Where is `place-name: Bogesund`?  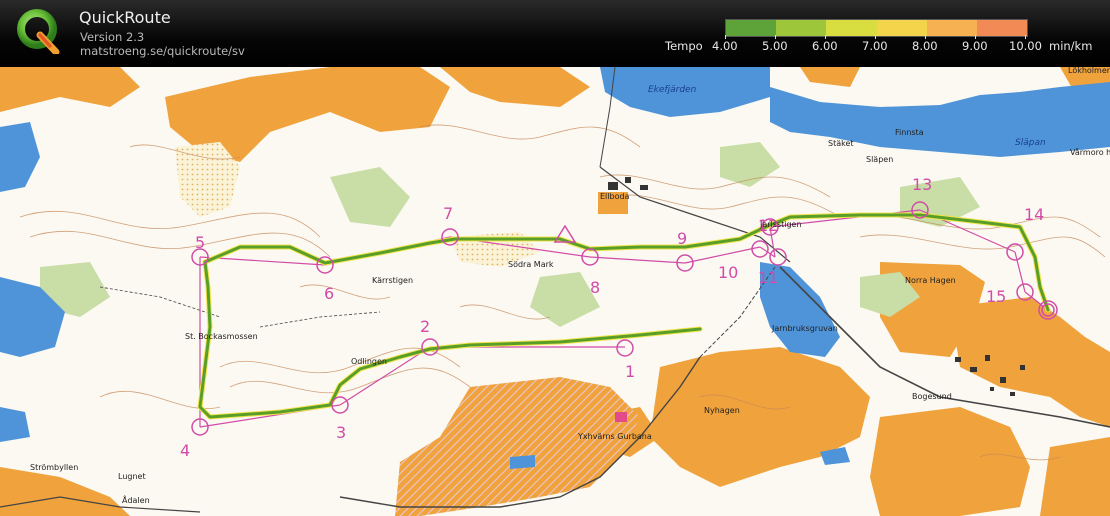 place-name: Bogesund is located at coordinates (932, 396).